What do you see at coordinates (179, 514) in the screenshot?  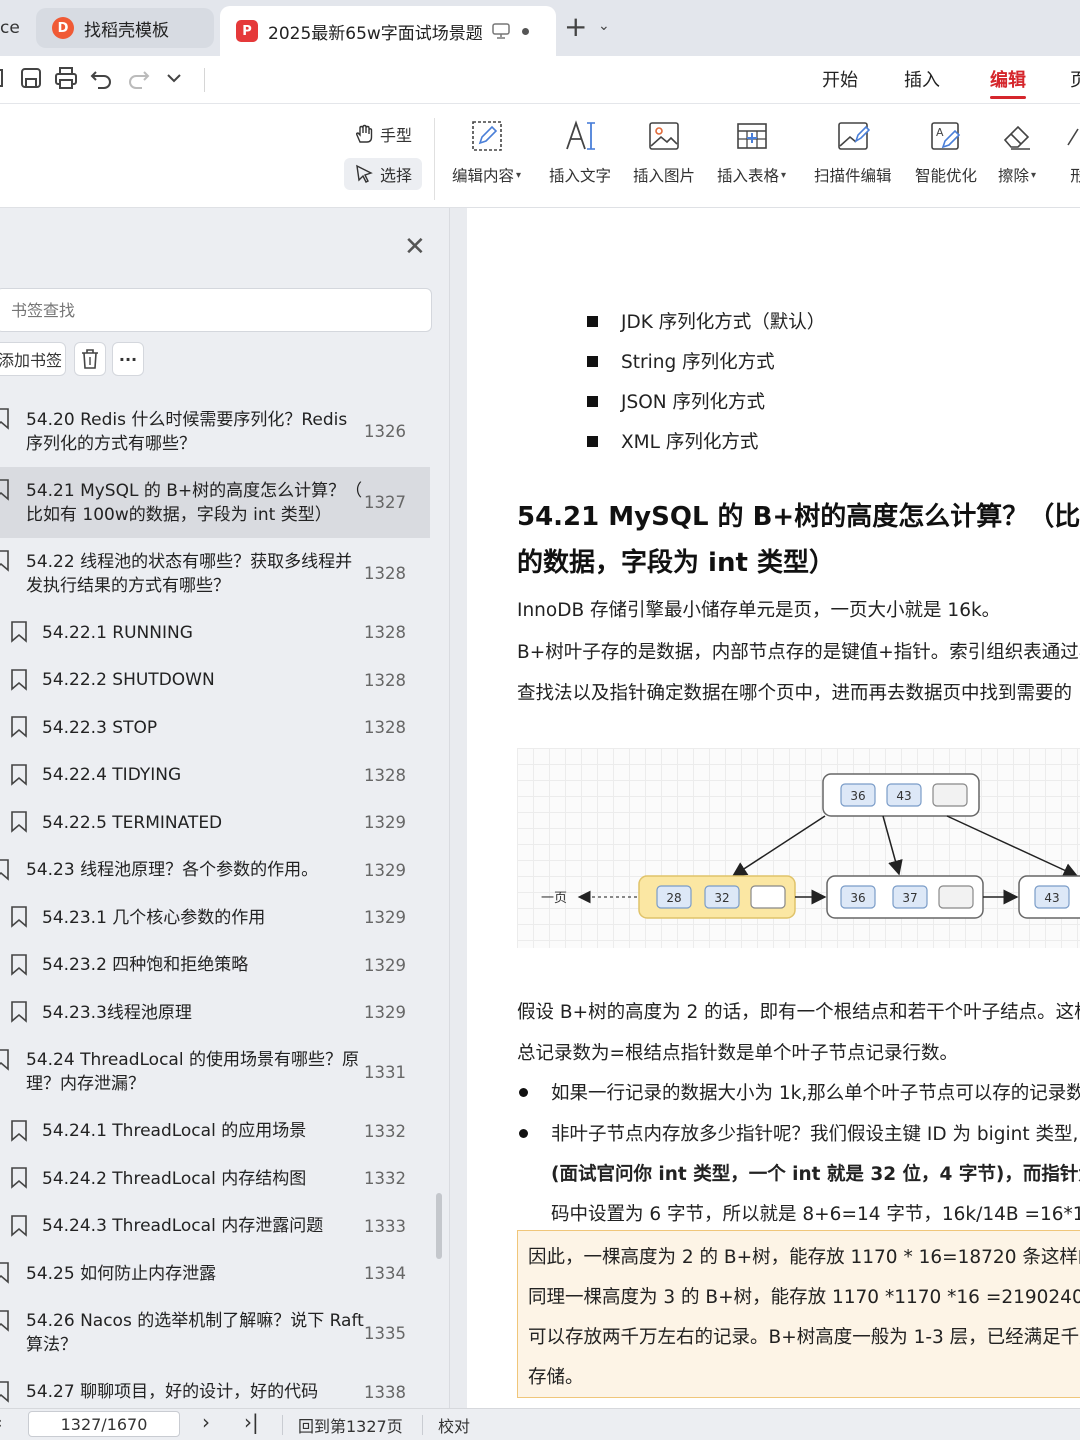 I see `bookmark-label-line: 比如有 100w的数据，字段为 int 类型）` at bounding box center [179, 514].